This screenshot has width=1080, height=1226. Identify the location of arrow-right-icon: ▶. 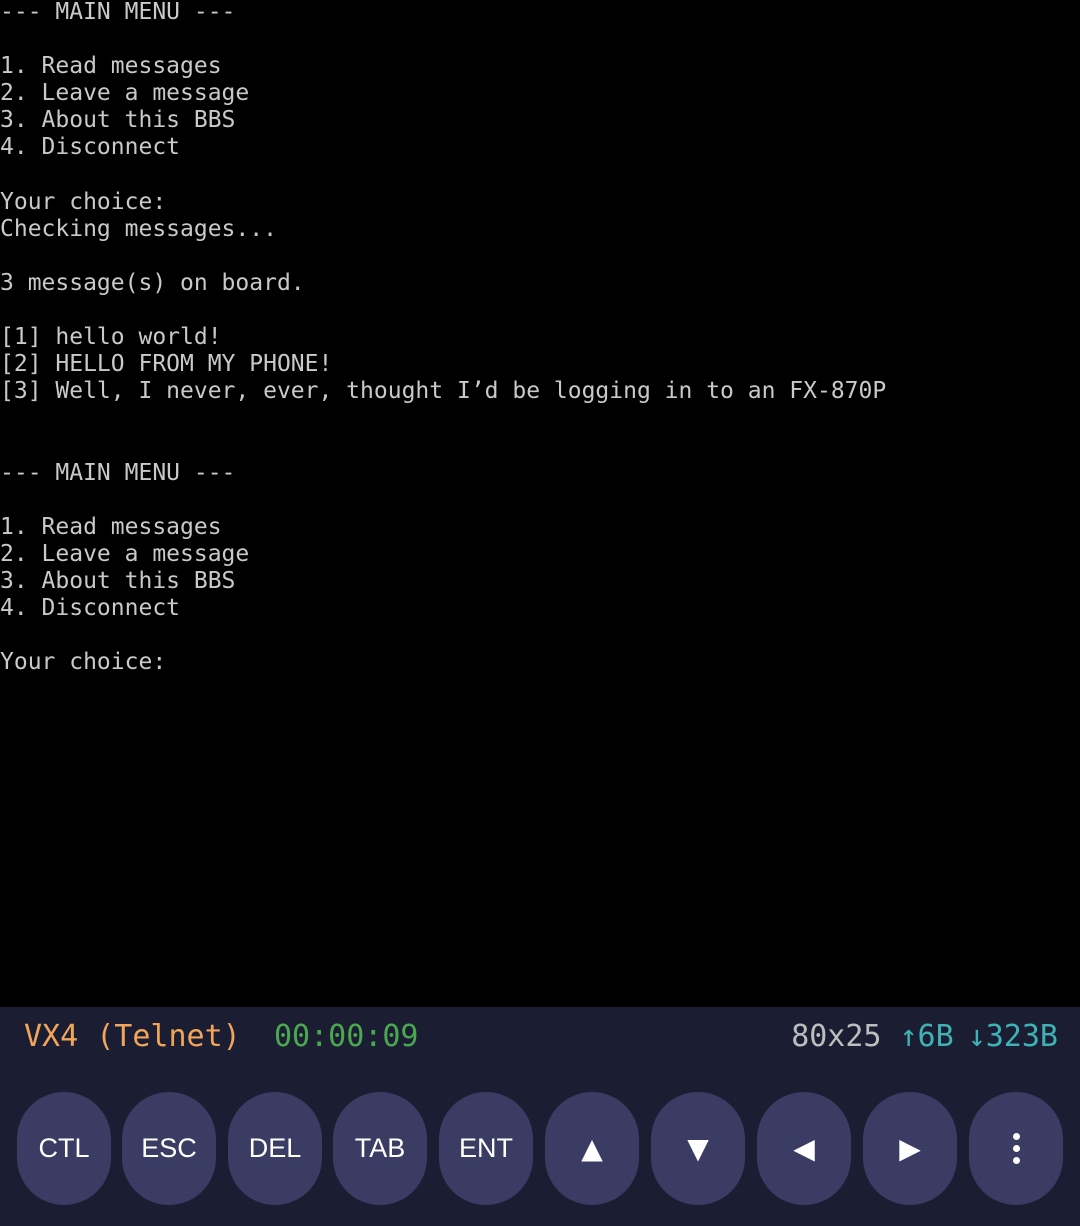
(910, 1148).